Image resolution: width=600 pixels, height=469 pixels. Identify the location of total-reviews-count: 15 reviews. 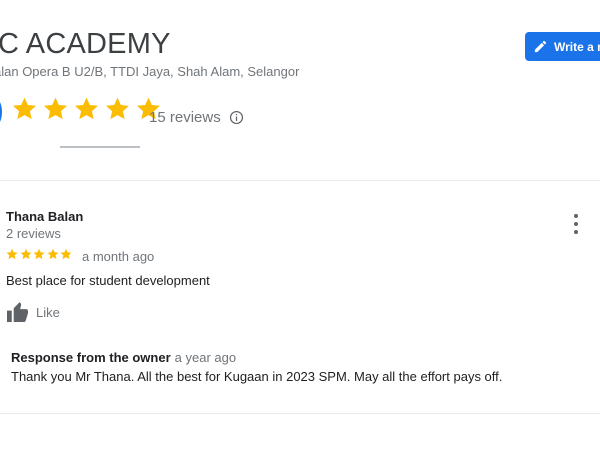
(185, 117).